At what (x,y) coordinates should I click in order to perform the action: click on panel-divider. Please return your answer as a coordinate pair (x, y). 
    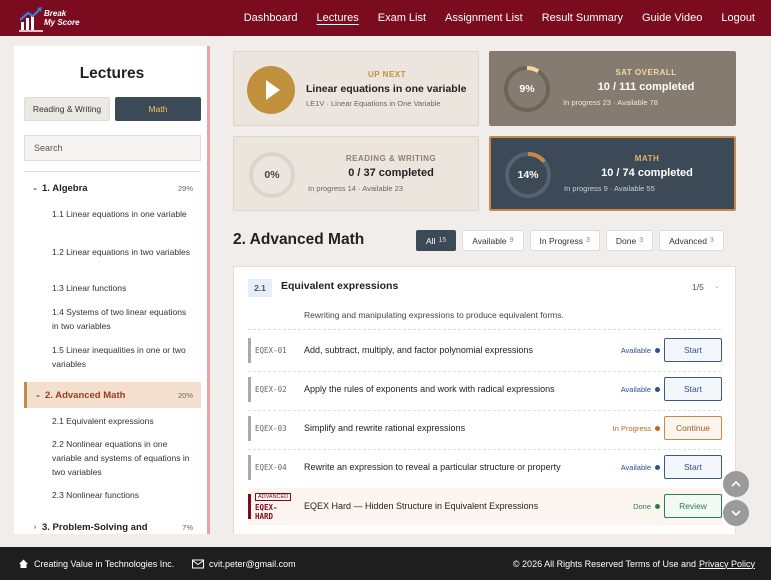
    Looking at the image, I should click on (484, 329).